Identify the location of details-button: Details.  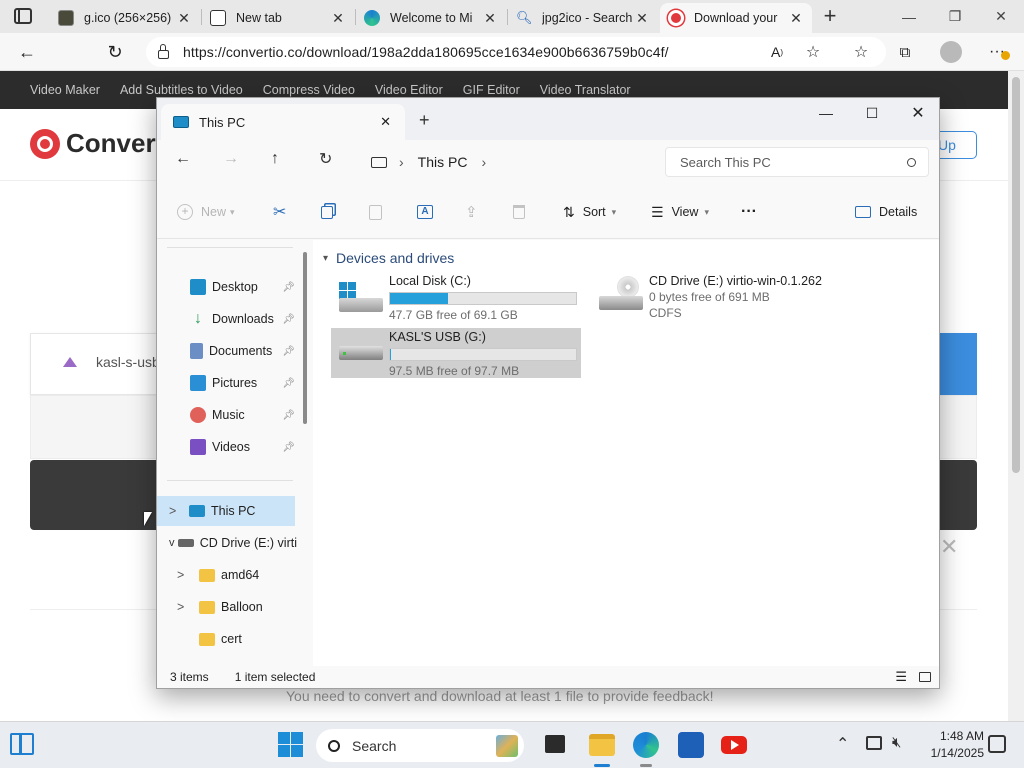
(886, 212).